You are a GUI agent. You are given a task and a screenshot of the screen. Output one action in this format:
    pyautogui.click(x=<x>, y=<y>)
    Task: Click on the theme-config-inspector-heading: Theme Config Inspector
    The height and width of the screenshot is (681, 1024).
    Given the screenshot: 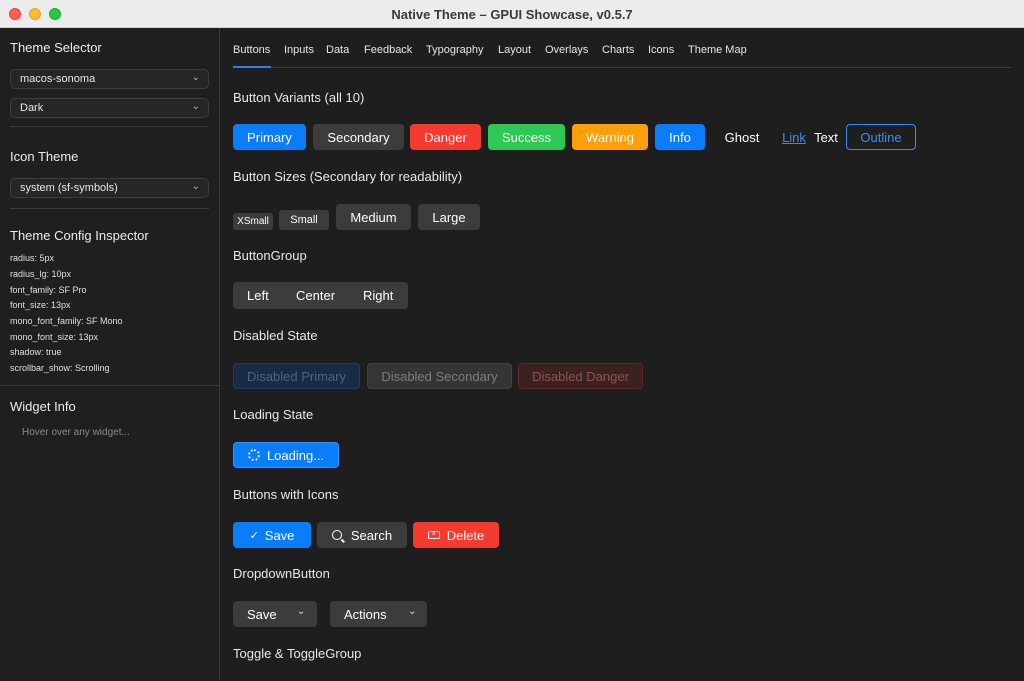 What is the action you would take?
    pyautogui.click(x=79, y=235)
    